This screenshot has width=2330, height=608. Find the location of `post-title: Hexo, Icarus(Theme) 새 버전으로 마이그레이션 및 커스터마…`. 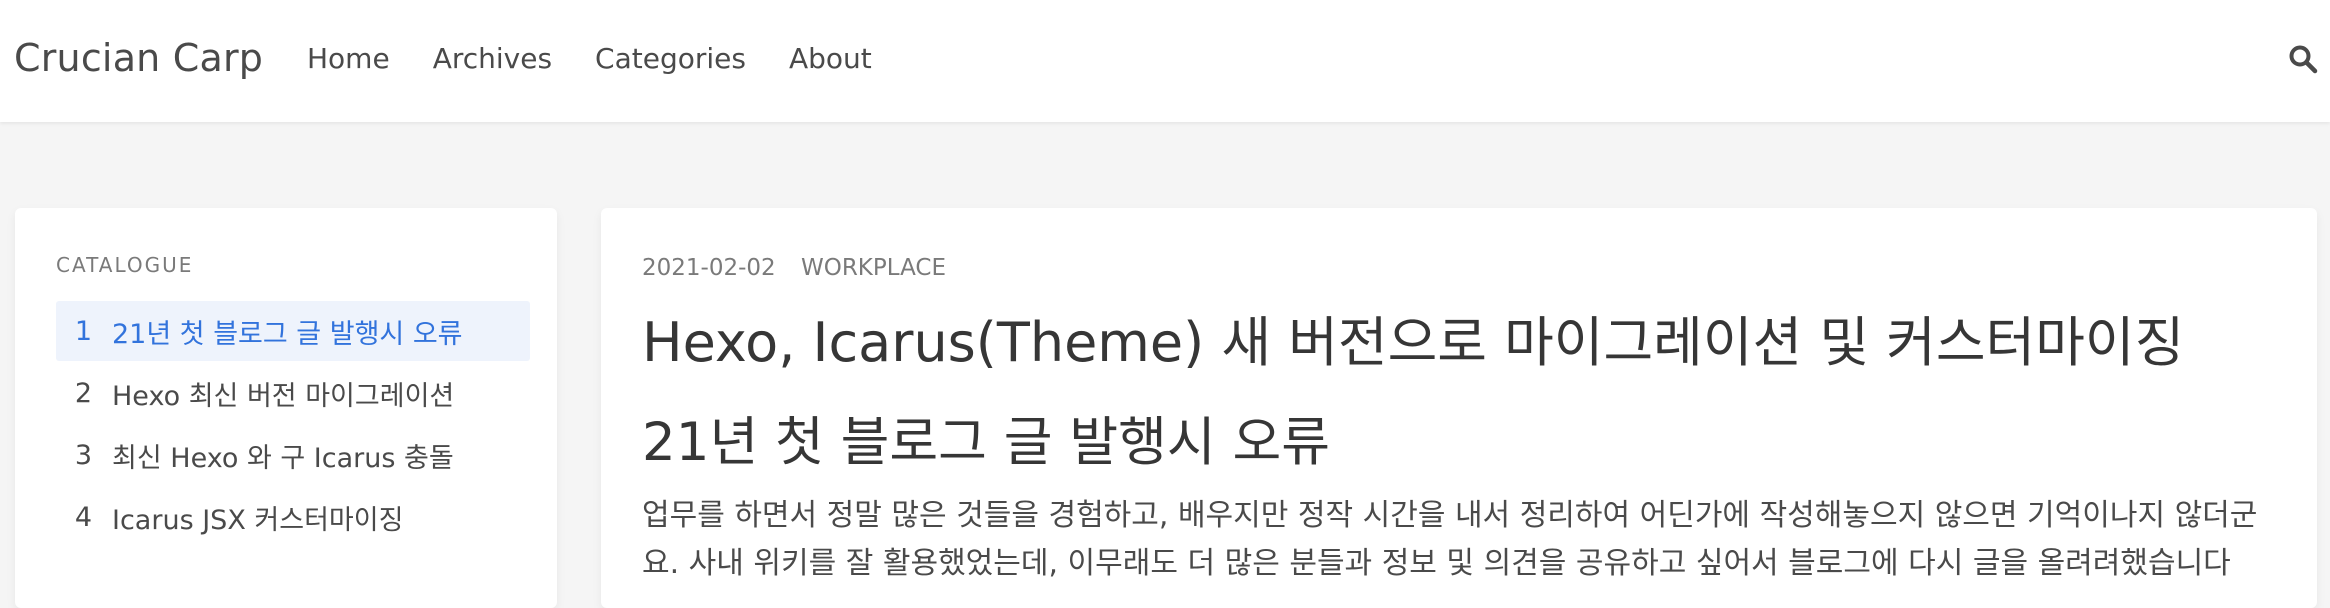

post-title: Hexo, Icarus(Theme) 새 버전으로 마이그레이션 및 커스터마… is located at coordinates (1413, 342).